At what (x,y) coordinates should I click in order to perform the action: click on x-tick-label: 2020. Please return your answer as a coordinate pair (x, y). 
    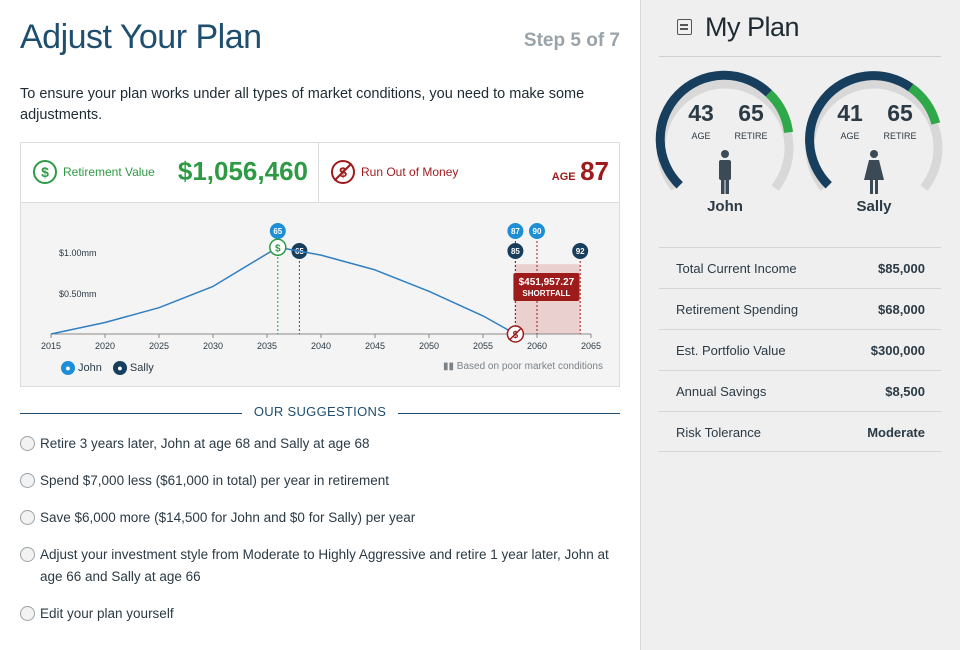
    Looking at the image, I should click on (105, 346).